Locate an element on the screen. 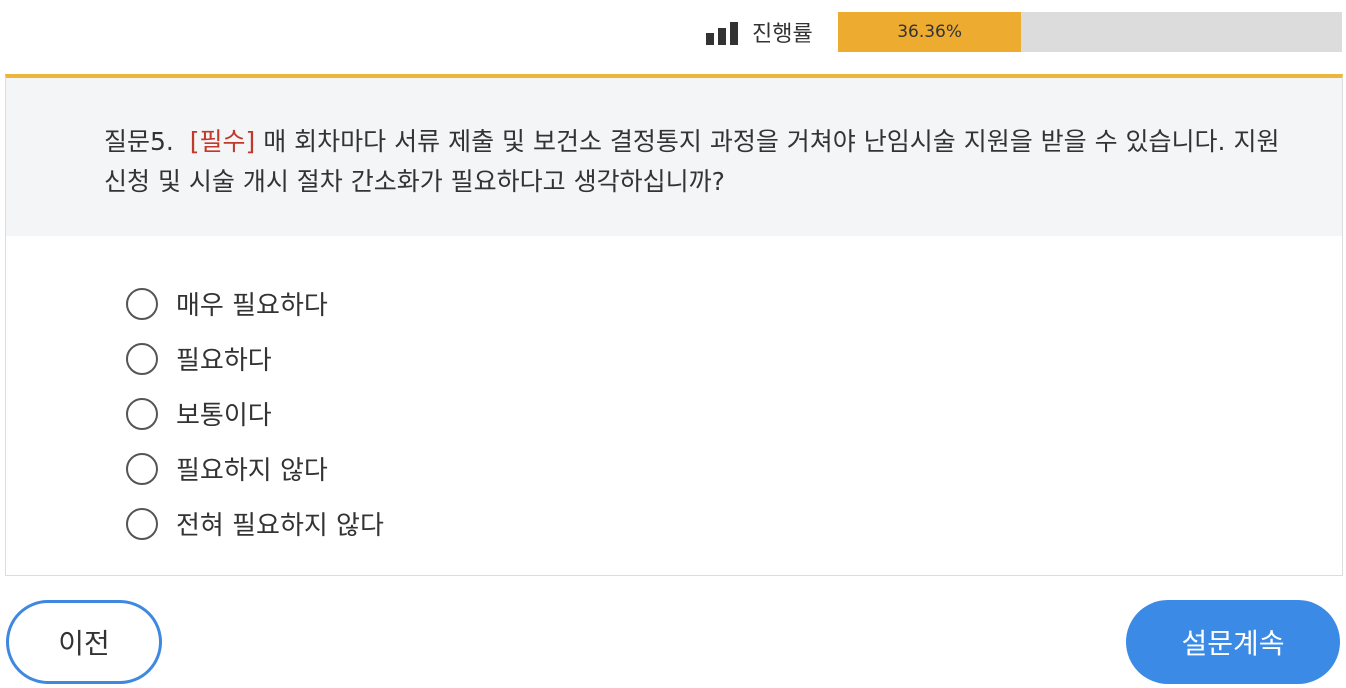 This screenshot has width=1346, height=688. progress-label: 진행률 is located at coordinates (782, 34).